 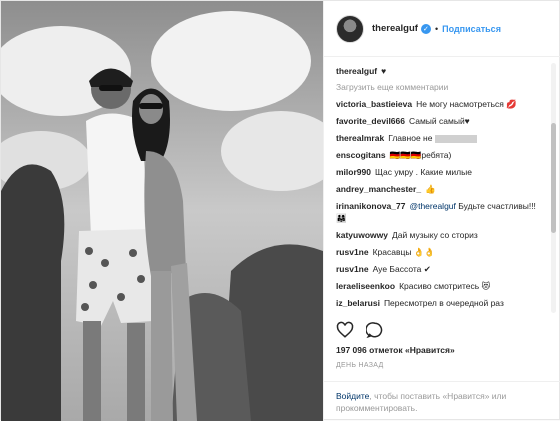 What do you see at coordinates (439, 252) in the screenshot?
I see `comment-item: rusv1ne Красавцы 👌👌` at bounding box center [439, 252].